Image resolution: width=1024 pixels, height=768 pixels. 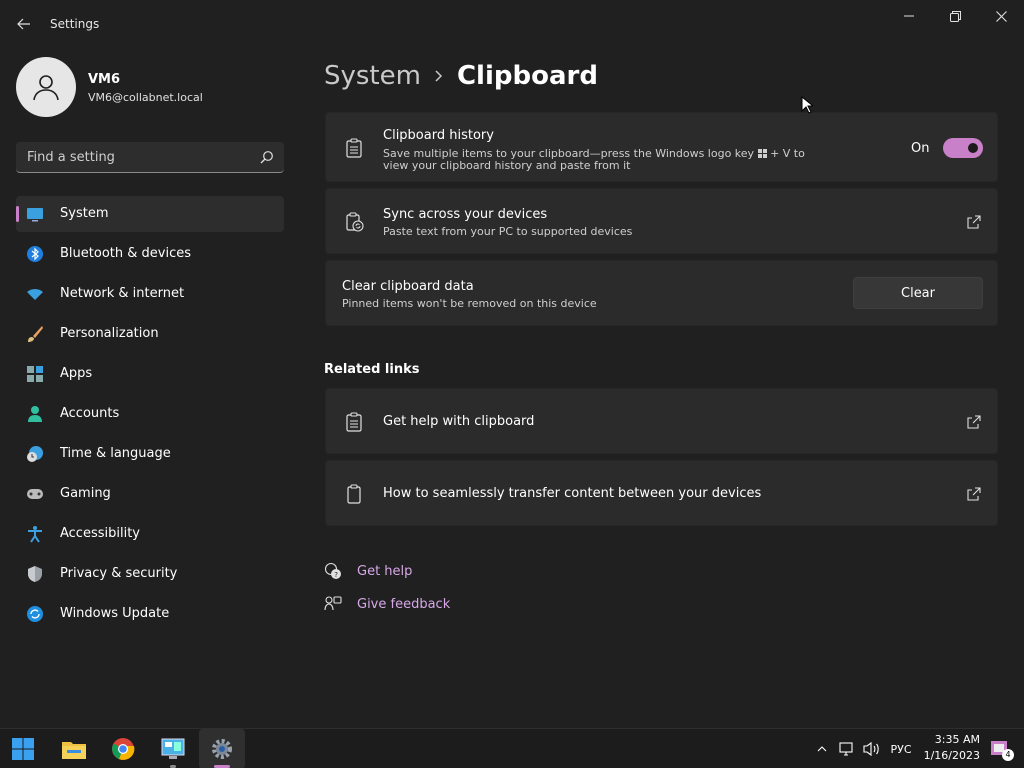 I want to click on back-arrow-icon, so click(x=23, y=24).